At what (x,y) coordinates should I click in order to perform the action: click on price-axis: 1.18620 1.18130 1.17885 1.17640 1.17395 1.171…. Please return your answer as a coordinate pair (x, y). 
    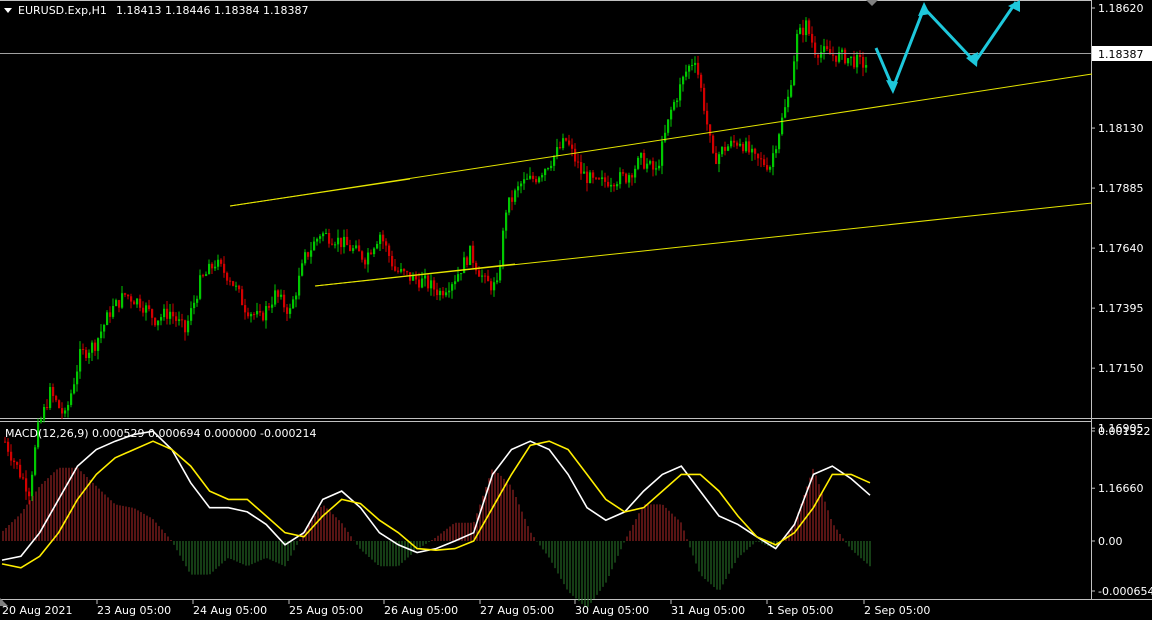
    Looking at the image, I should click on (1117, 248).